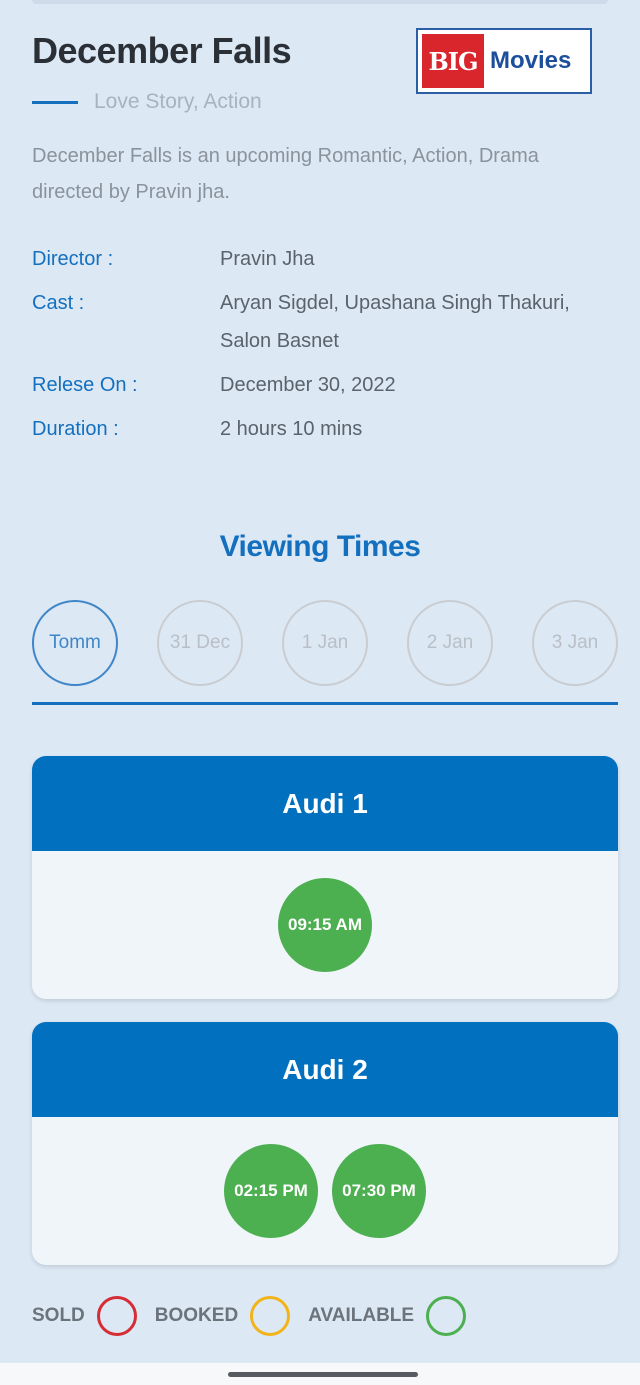 The height and width of the screenshot is (1385, 640). What do you see at coordinates (75, 429) in the screenshot?
I see `info-label: Duration :` at bounding box center [75, 429].